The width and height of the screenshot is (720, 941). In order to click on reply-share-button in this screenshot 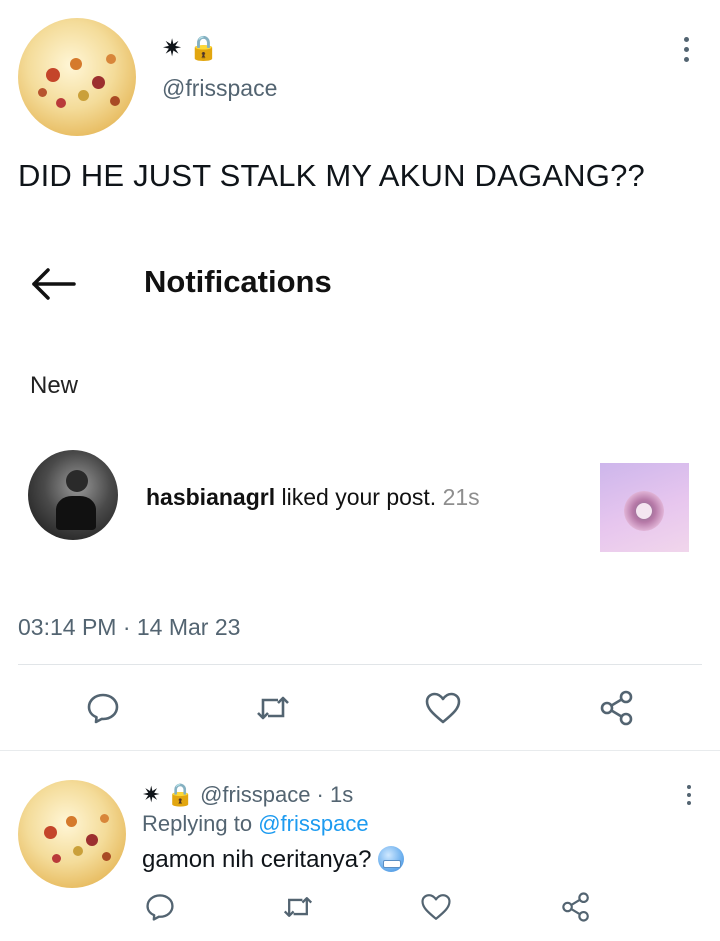, I will do `click(576, 907)`.